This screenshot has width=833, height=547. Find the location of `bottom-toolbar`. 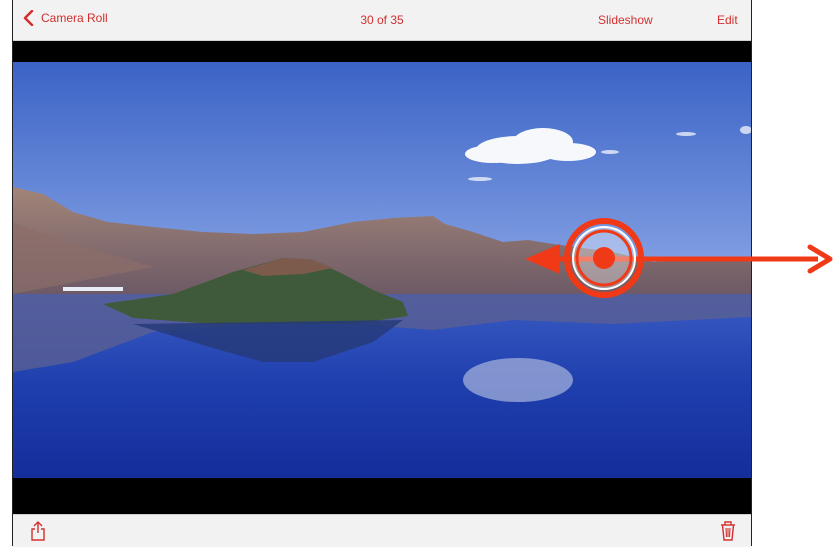

bottom-toolbar is located at coordinates (382, 530).